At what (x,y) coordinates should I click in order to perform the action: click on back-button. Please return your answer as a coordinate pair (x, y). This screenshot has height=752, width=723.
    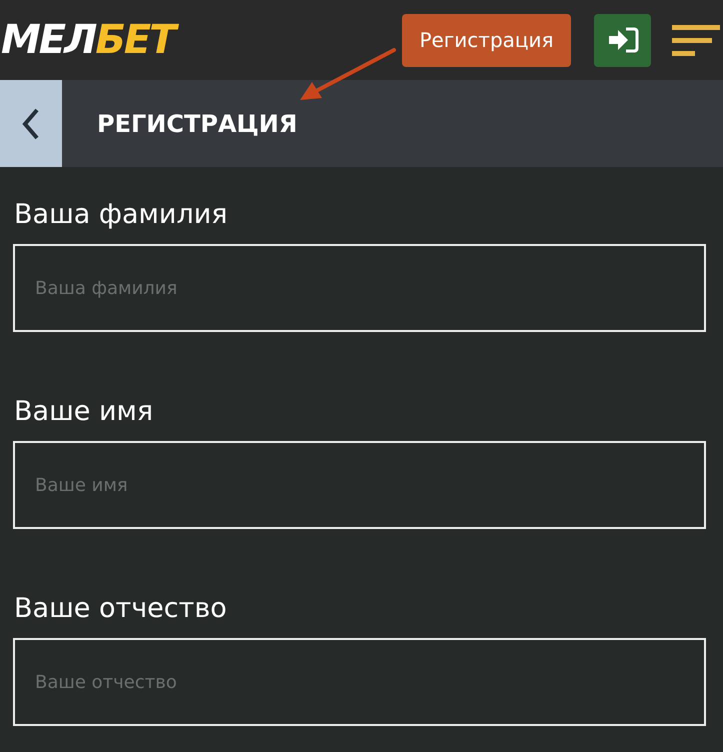
    Looking at the image, I should click on (31, 123).